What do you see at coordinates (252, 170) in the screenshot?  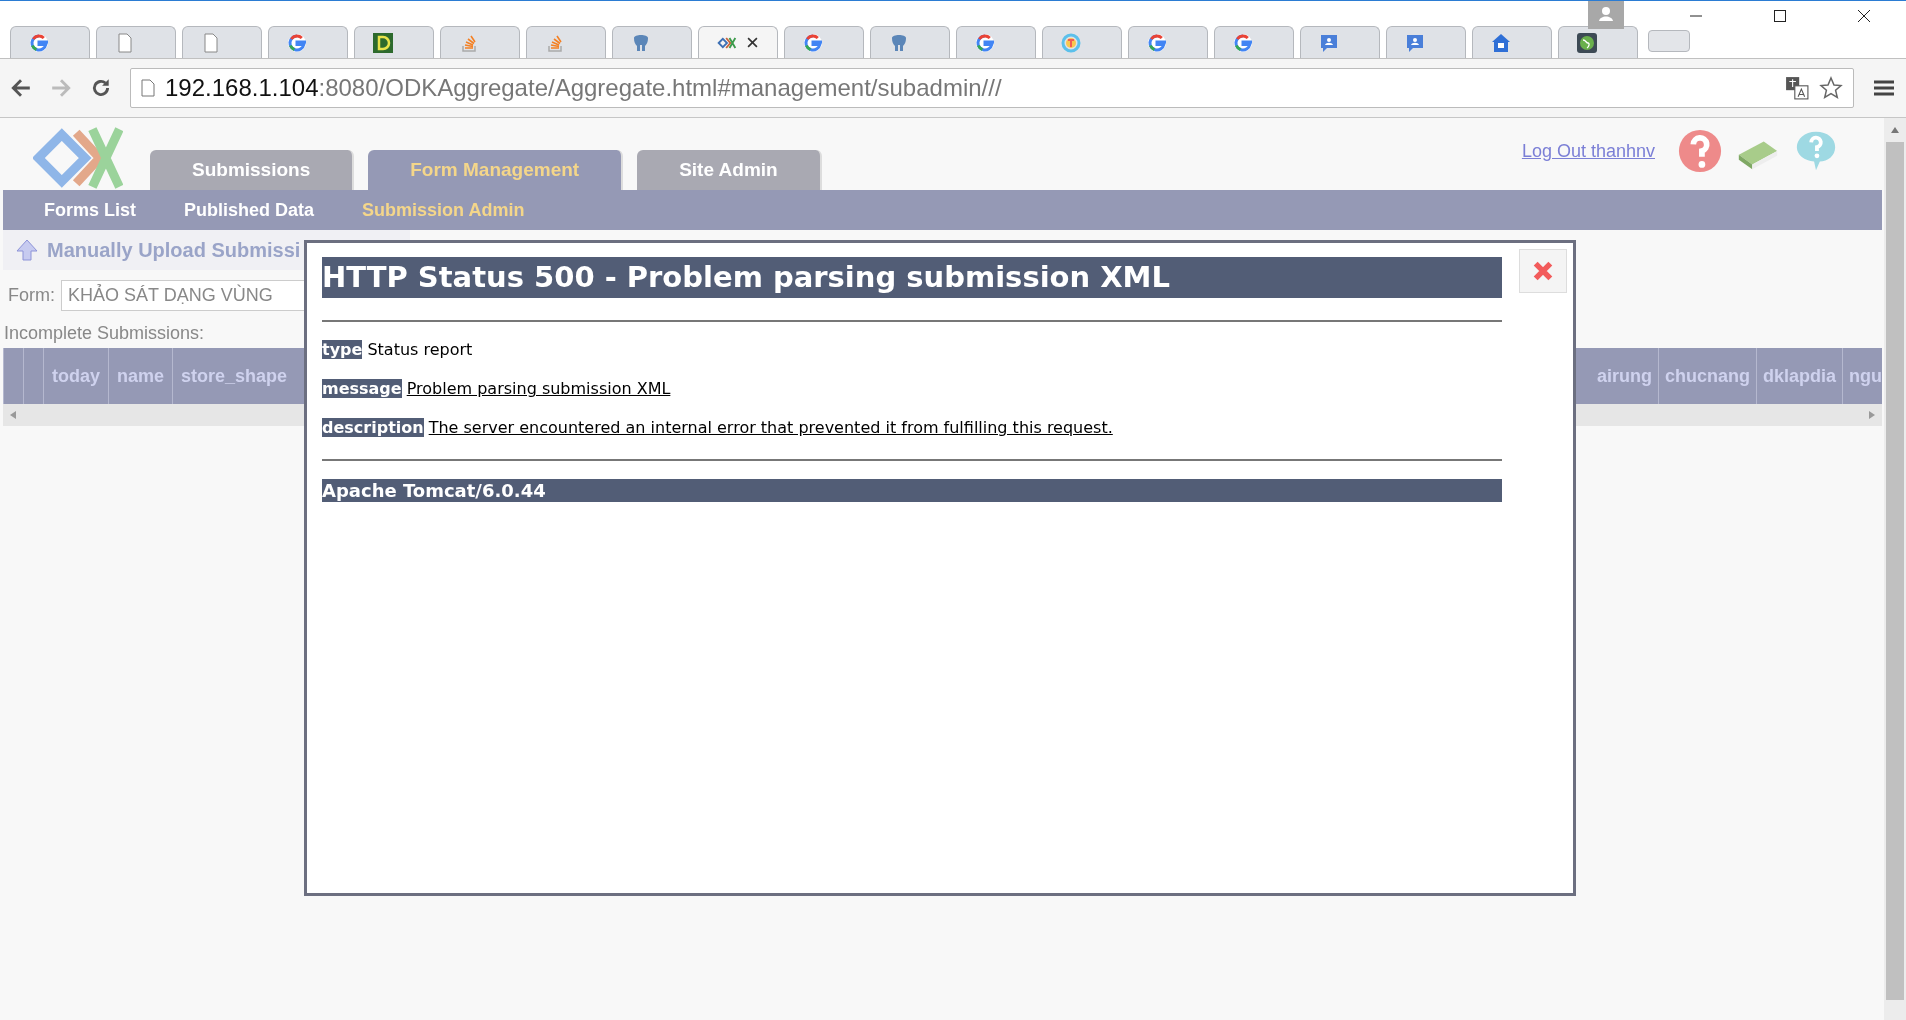 I see `app-tab: Submissions` at bounding box center [252, 170].